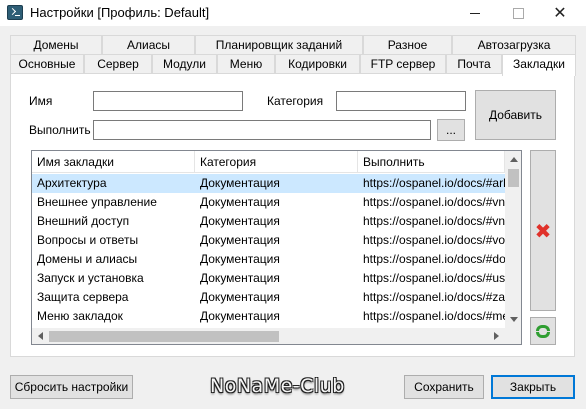 The image size is (586, 409). What do you see at coordinates (97, 202) in the screenshot?
I see `row-name: Внешнее управление` at bounding box center [97, 202].